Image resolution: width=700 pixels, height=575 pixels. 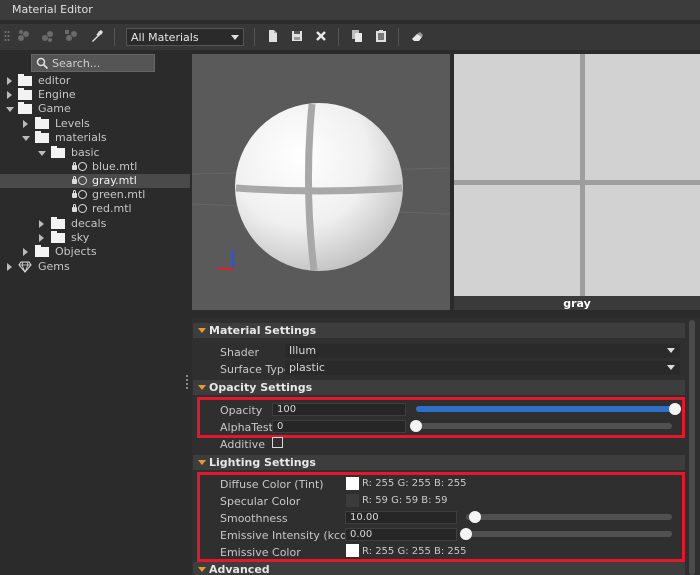 What do you see at coordinates (85, 152) in the screenshot?
I see `tree-item-label: basic` at bounding box center [85, 152].